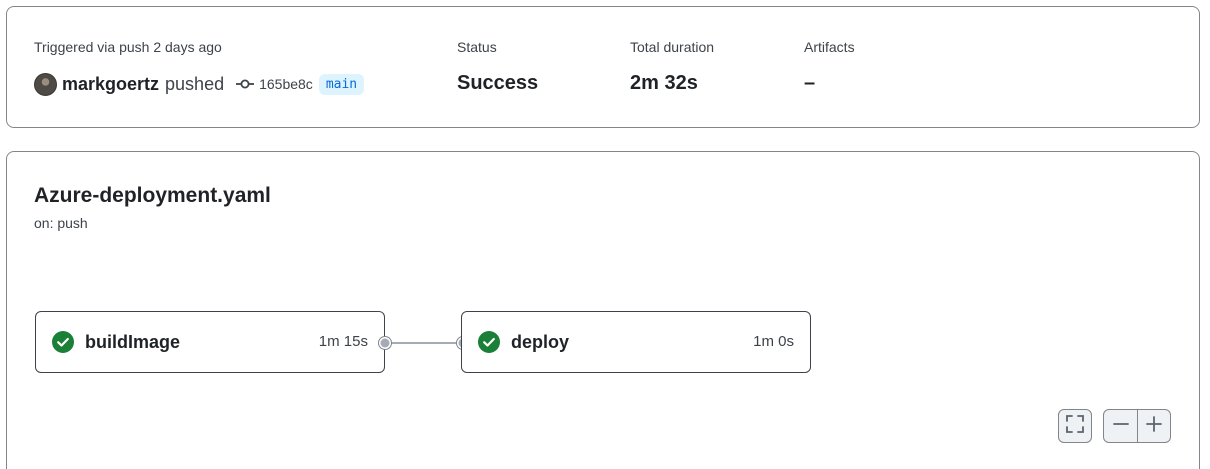 This screenshot has height=469, width=1210. Describe the element at coordinates (540, 341) in the screenshot. I see `job-name: deploy` at that location.